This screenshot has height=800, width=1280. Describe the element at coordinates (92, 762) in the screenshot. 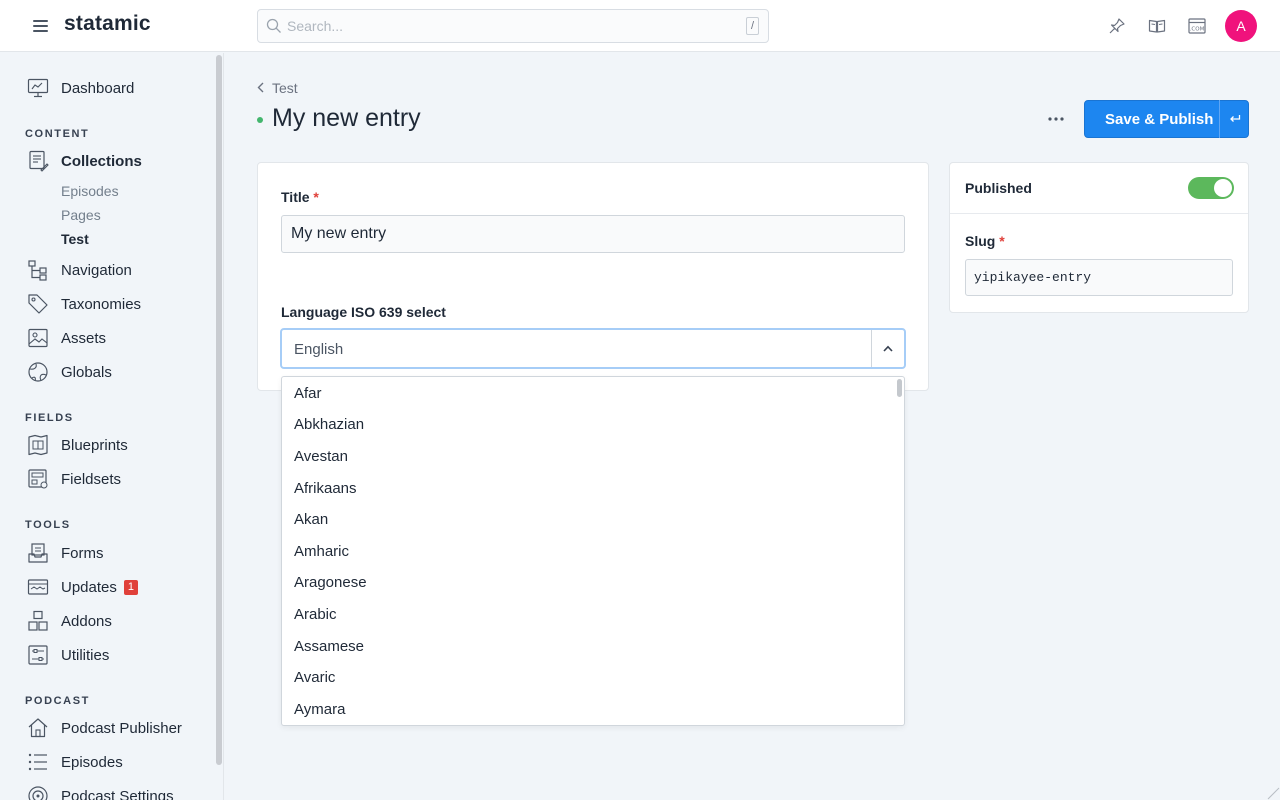

I see `sidebar-item-label: Episodes` at that location.